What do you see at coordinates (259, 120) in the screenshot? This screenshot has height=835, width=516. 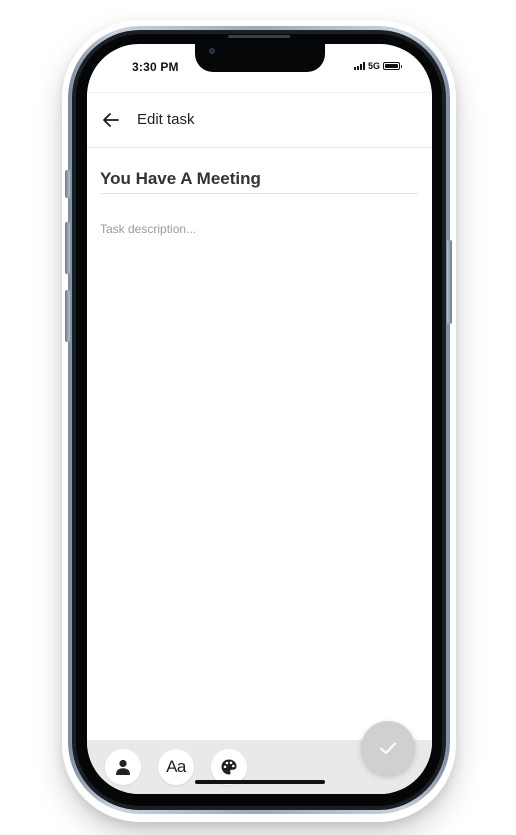 I see `app-bar: Edit task` at bounding box center [259, 120].